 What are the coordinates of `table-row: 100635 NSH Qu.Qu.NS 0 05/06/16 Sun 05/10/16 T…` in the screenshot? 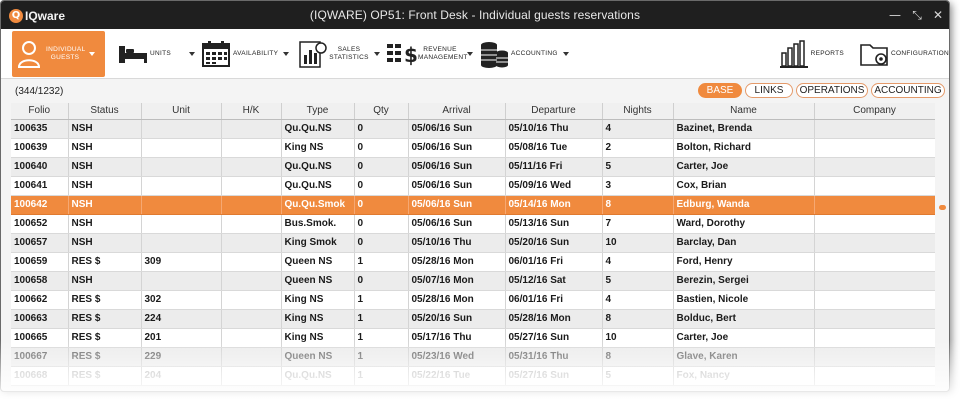 It's located at (473, 129).